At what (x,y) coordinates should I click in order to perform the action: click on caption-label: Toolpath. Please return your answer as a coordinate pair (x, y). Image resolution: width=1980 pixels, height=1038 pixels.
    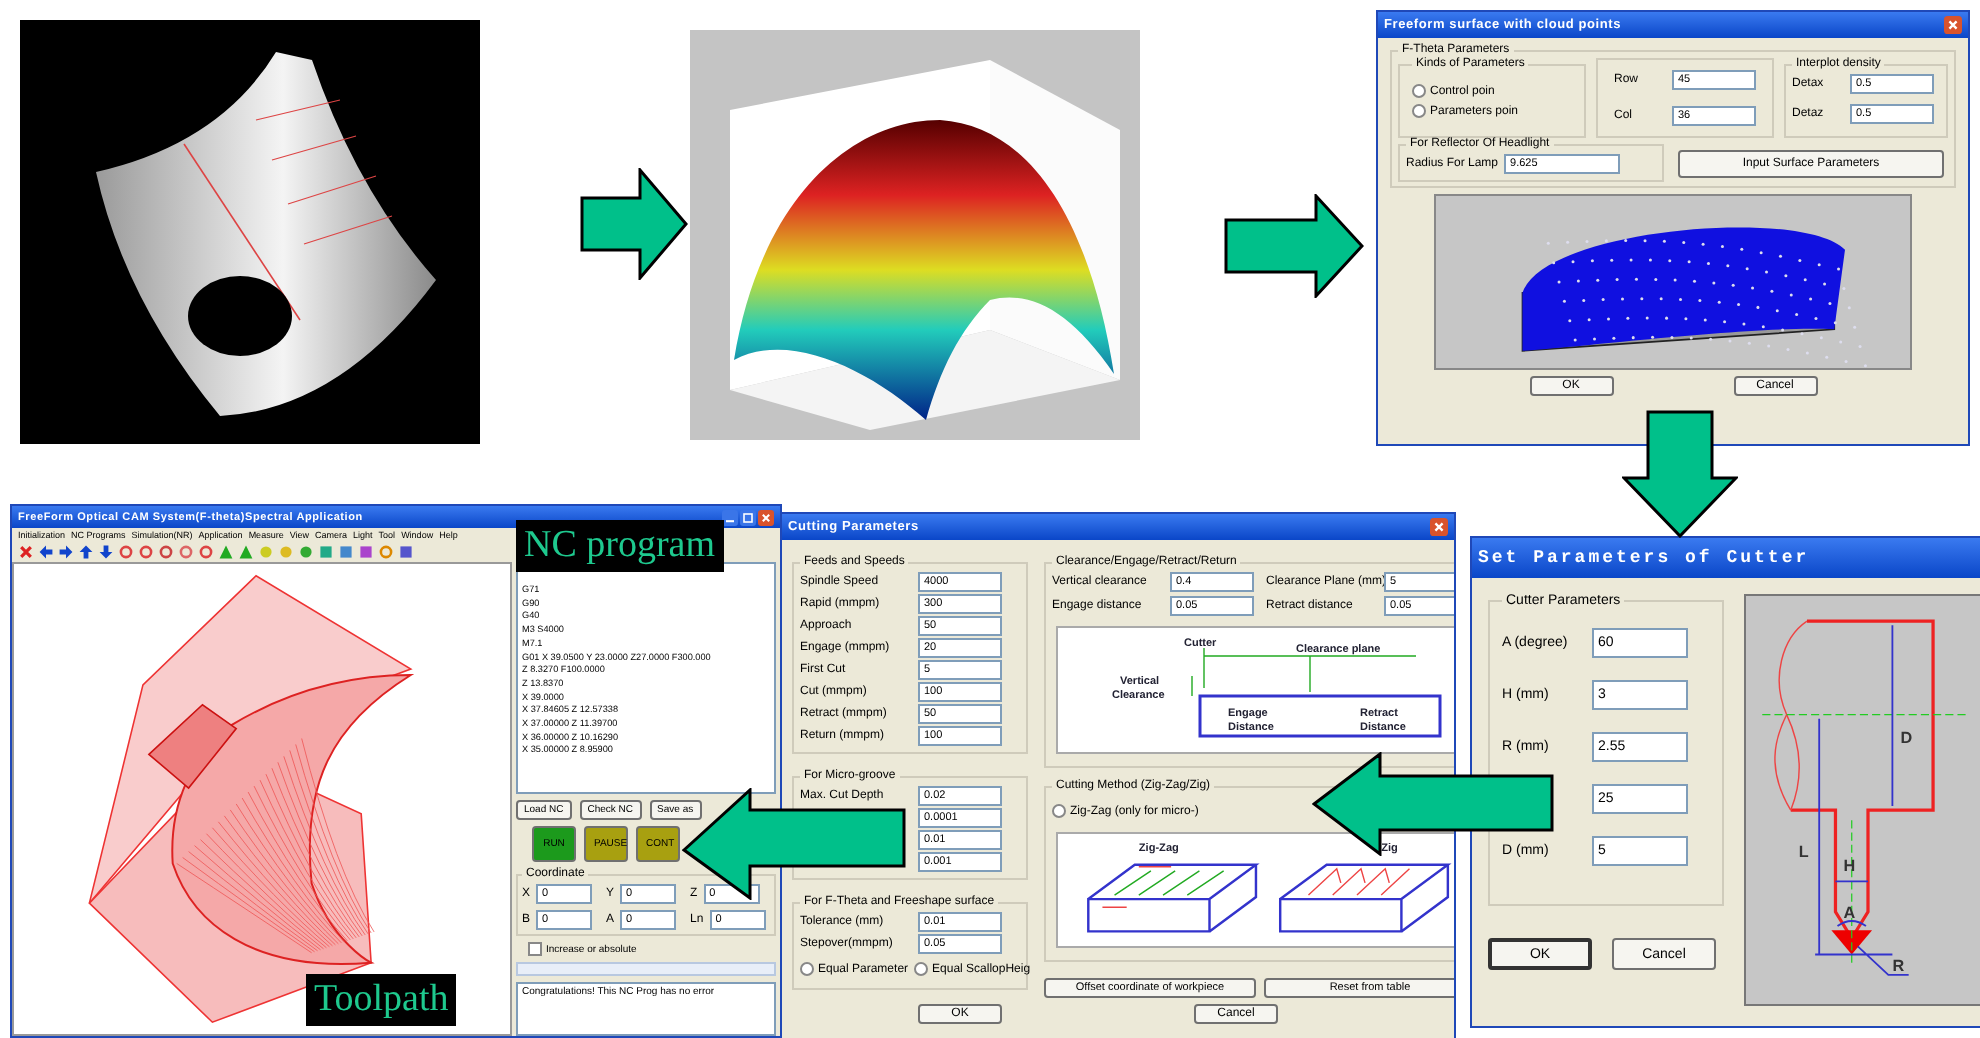
    Looking at the image, I should click on (381, 1000).